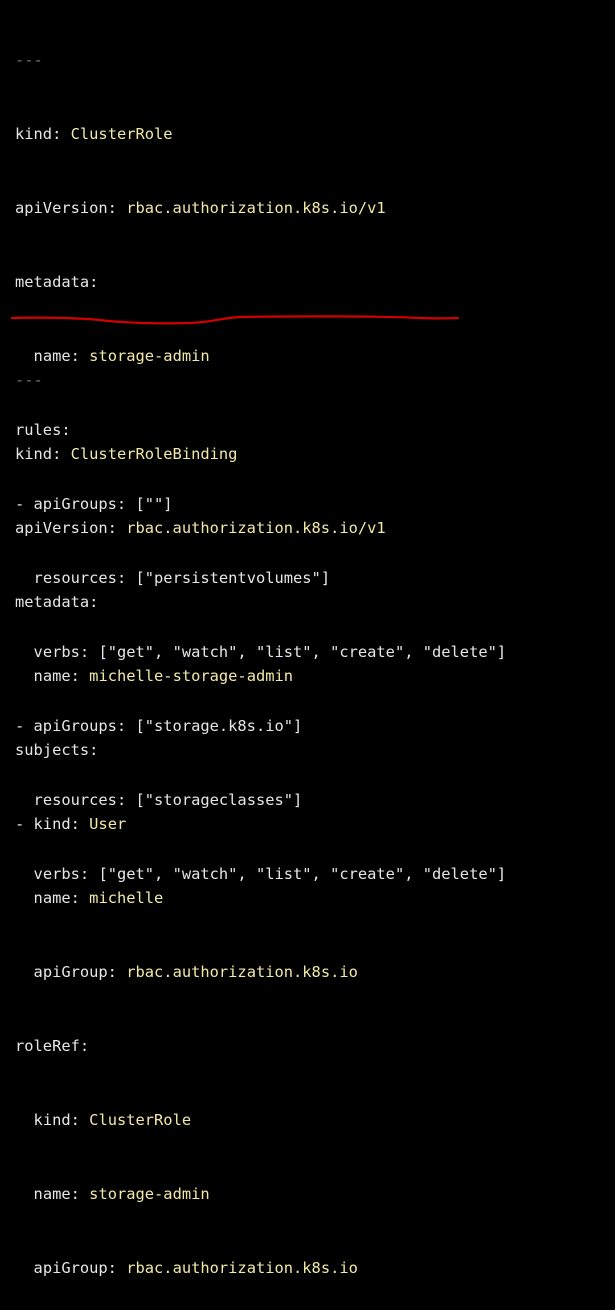 Image resolution: width=615 pixels, height=1310 pixels. I want to click on roleref-name-line: name: storage-admin, so click(121, 1193).